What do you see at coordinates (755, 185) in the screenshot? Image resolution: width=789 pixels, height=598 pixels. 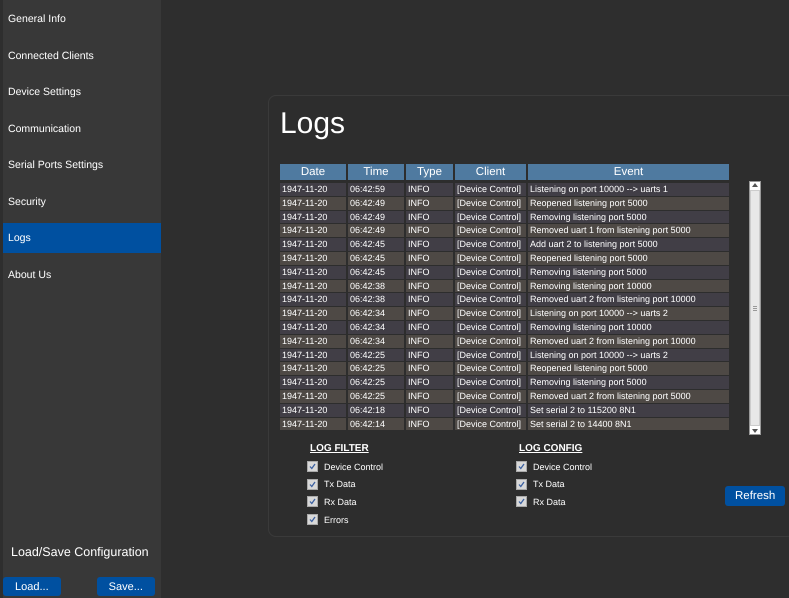 I see `scroll-up-icon` at bounding box center [755, 185].